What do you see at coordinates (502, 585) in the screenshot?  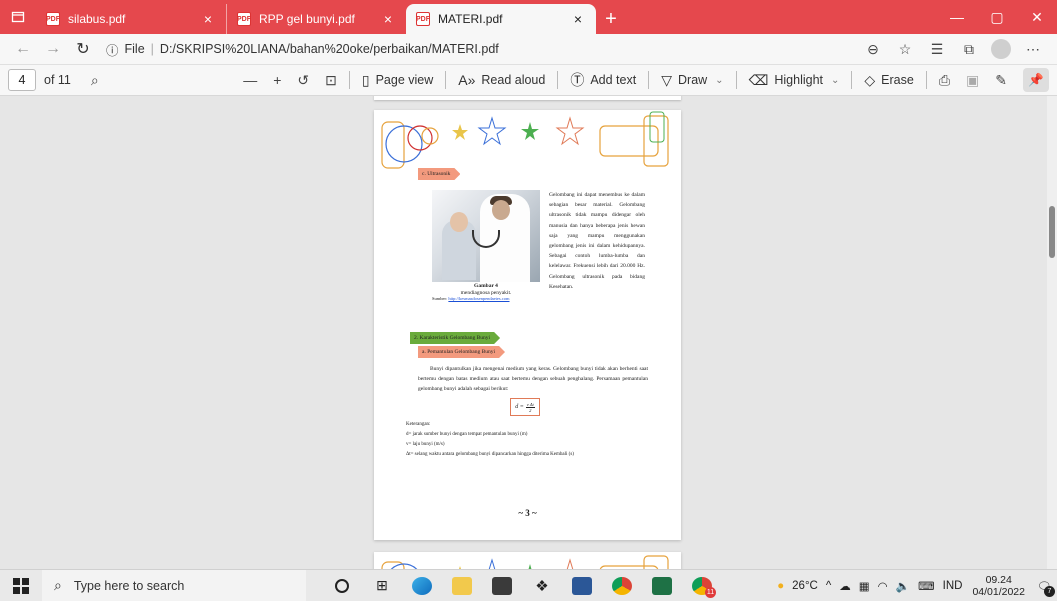 I see `mail-icon` at bounding box center [502, 585].